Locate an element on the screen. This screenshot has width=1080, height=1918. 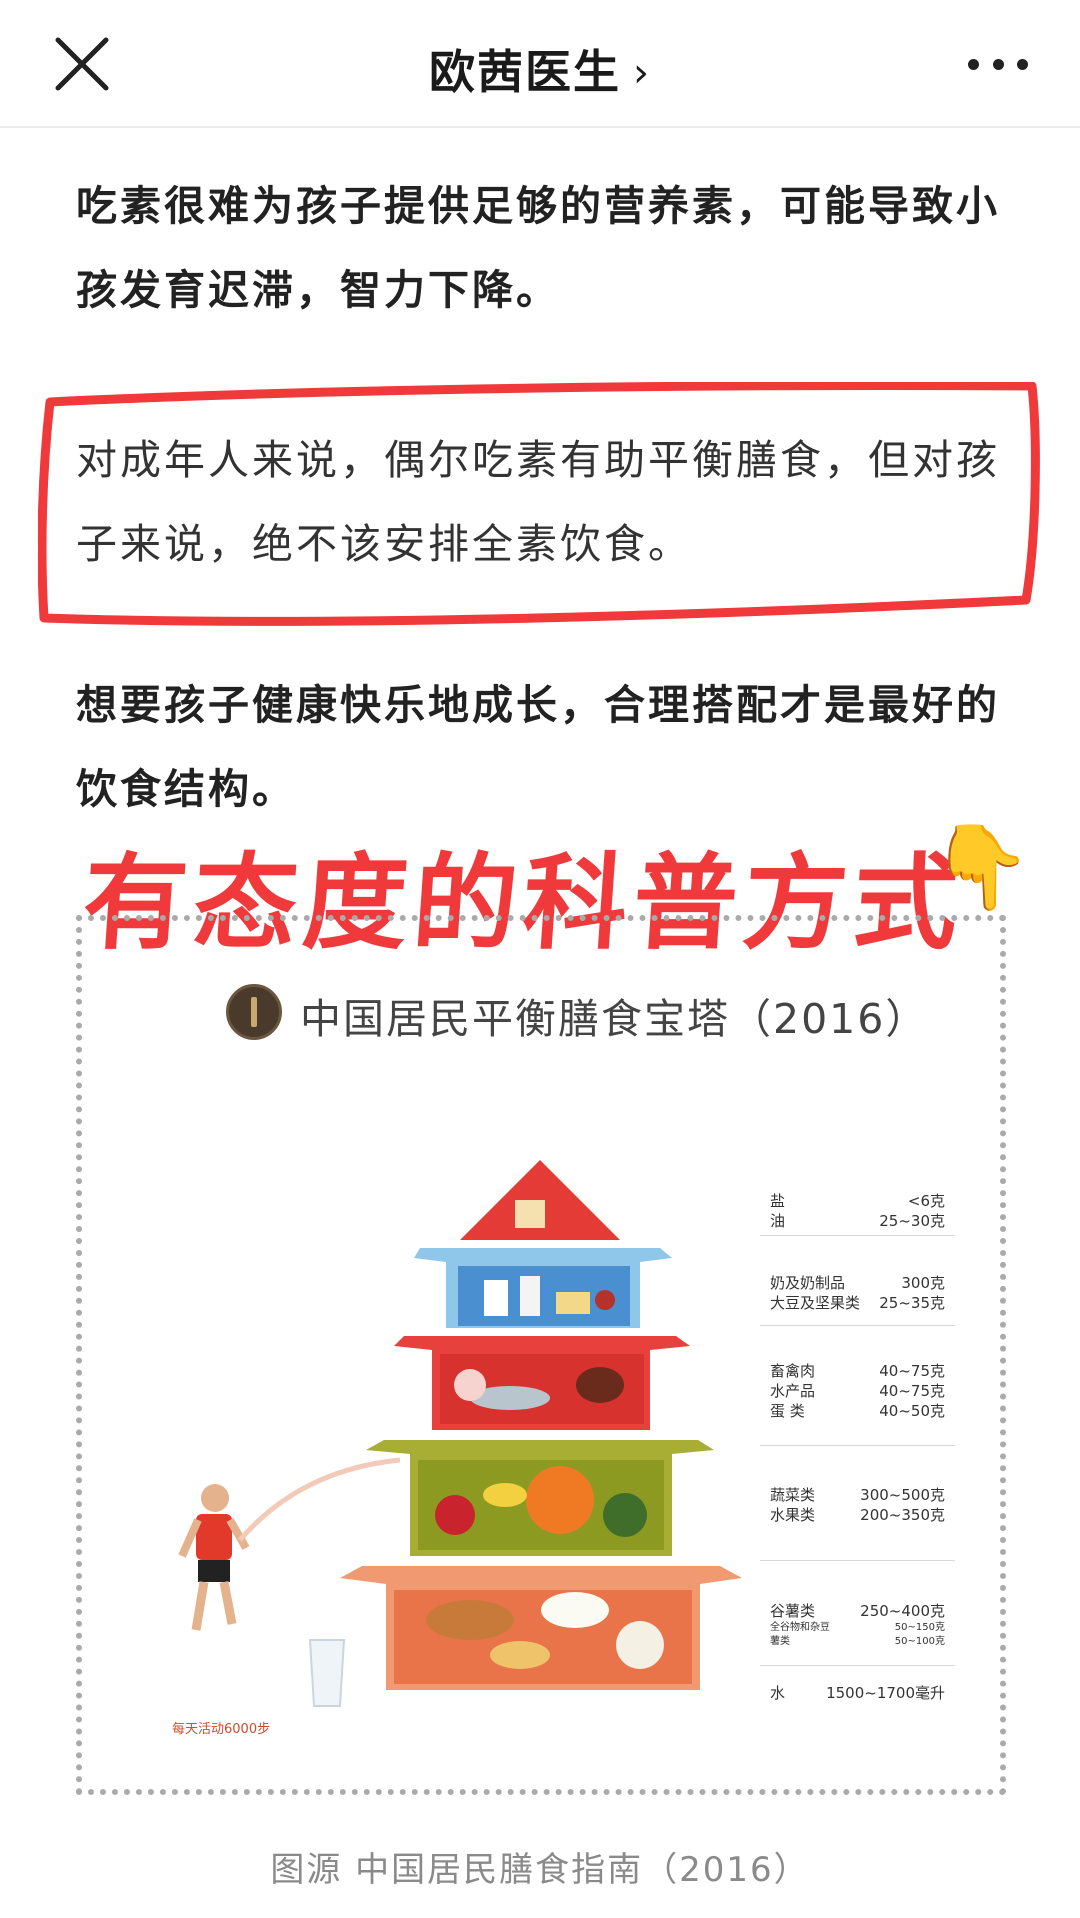
activity-label: 每天活动6000步 is located at coordinates (221, 1729).